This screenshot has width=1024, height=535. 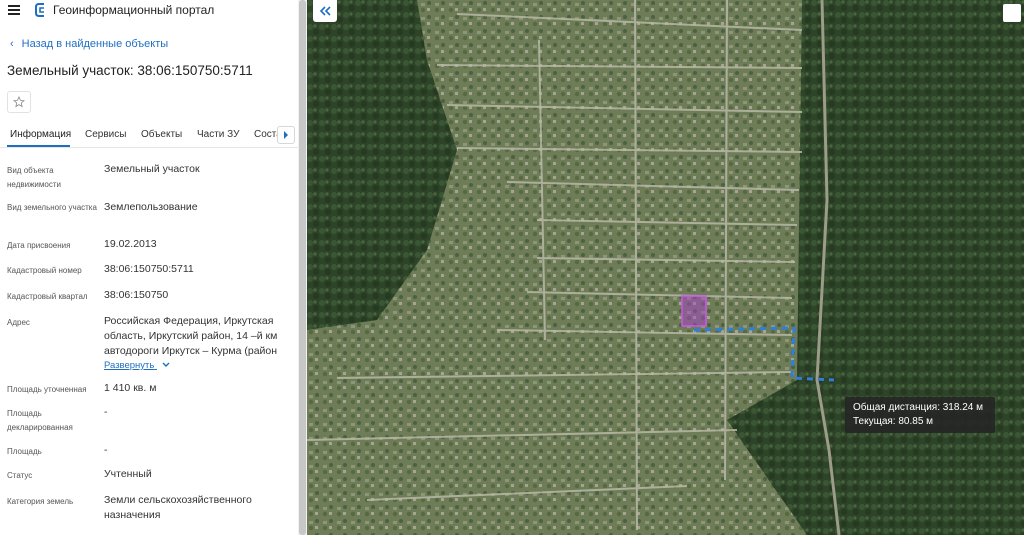 I want to click on double-chevron-left-icon, so click(x=325, y=11).